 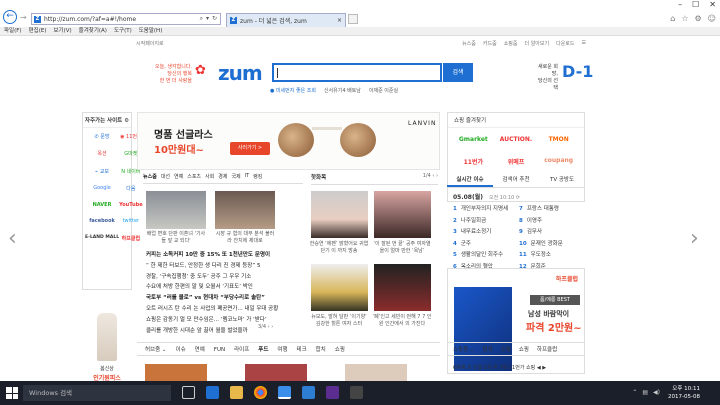 I want to click on favorite-site: 옥션, so click(x=102, y=153).